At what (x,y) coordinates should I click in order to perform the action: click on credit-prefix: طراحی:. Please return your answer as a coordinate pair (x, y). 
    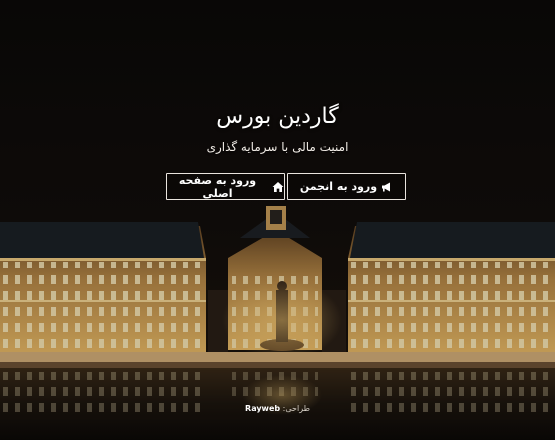
    Looking at the image, I should click on (296, 408).